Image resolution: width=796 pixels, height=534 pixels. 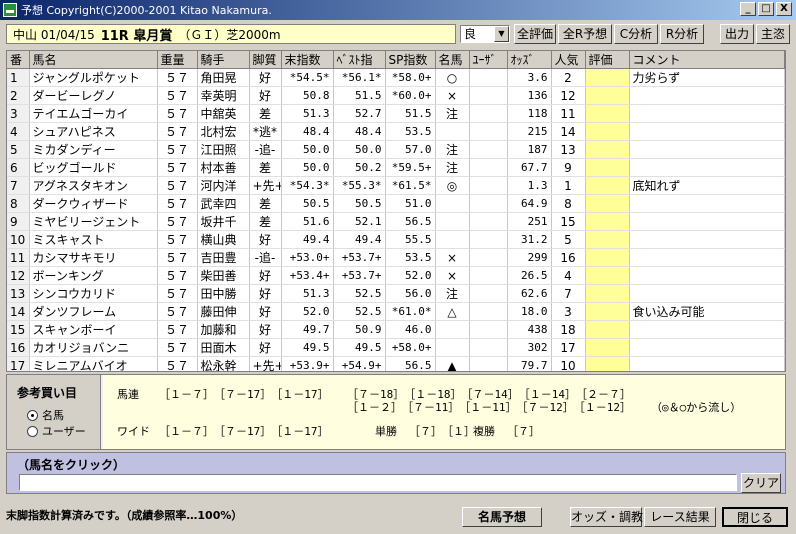 I want to click on meiba-predict-button: 名馬予想, so click(x=502, y=517).